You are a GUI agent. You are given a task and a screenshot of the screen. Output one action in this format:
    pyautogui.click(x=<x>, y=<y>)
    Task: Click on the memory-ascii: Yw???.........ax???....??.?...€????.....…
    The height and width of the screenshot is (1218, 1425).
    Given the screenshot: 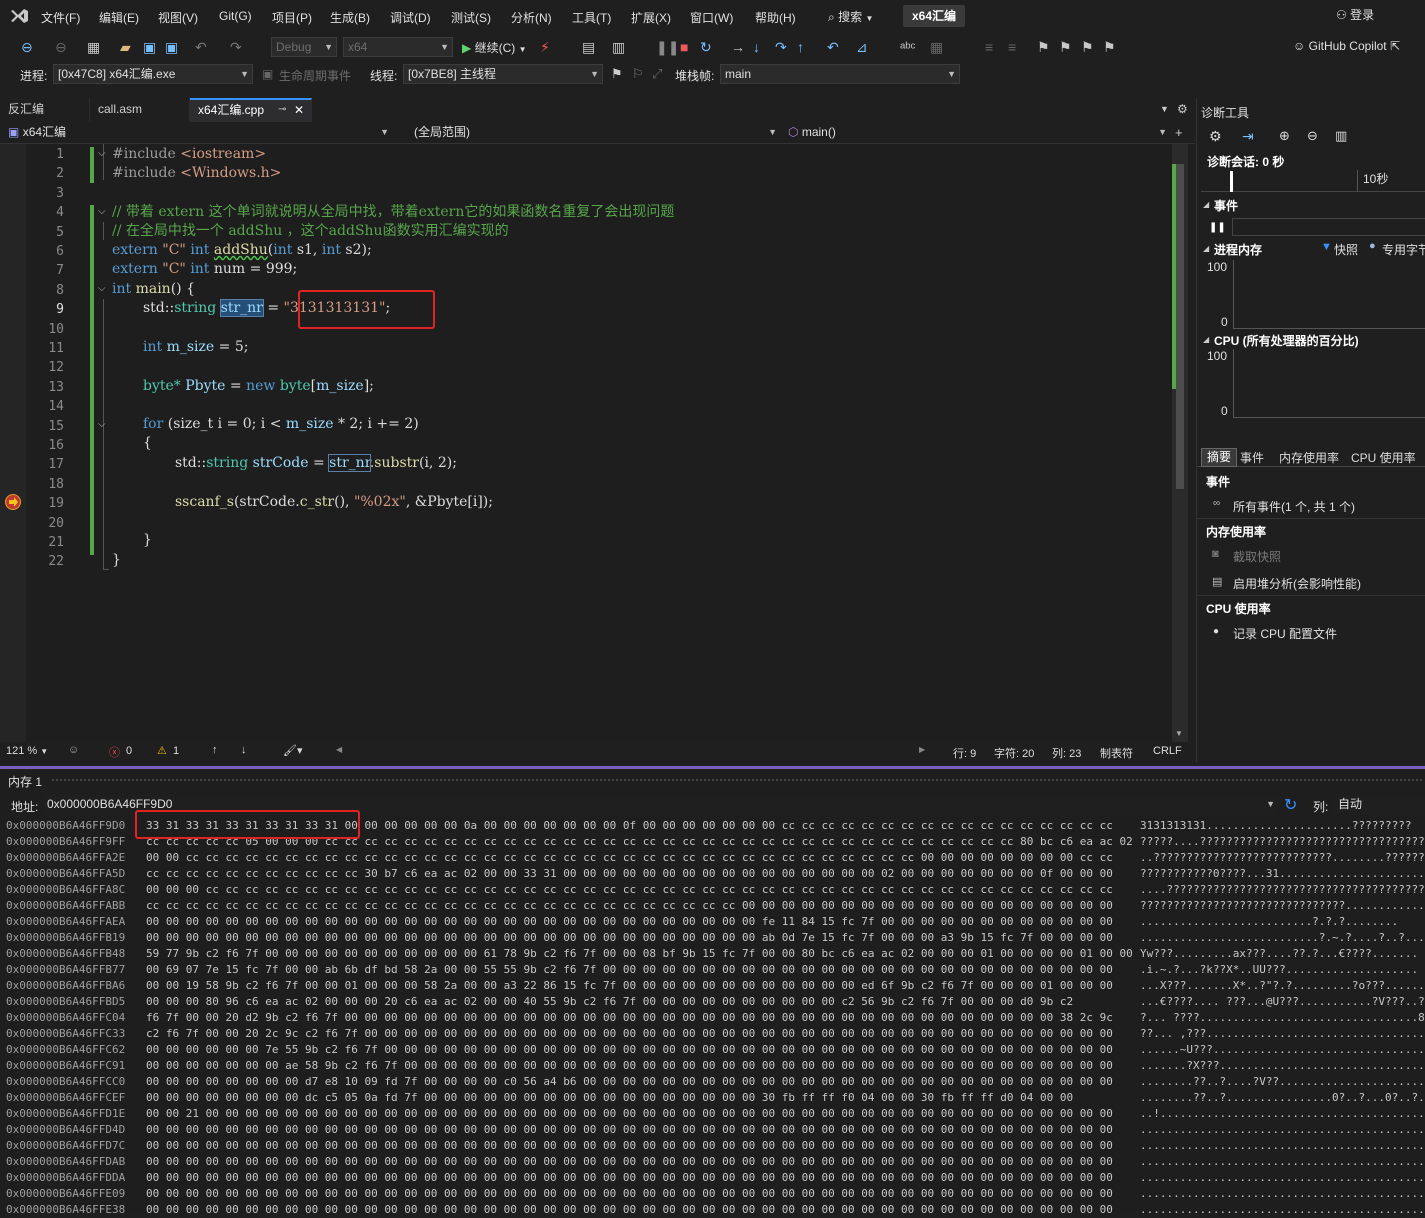 What is the action you would take?
    pyautogui.click(x=1279, y=954)
    